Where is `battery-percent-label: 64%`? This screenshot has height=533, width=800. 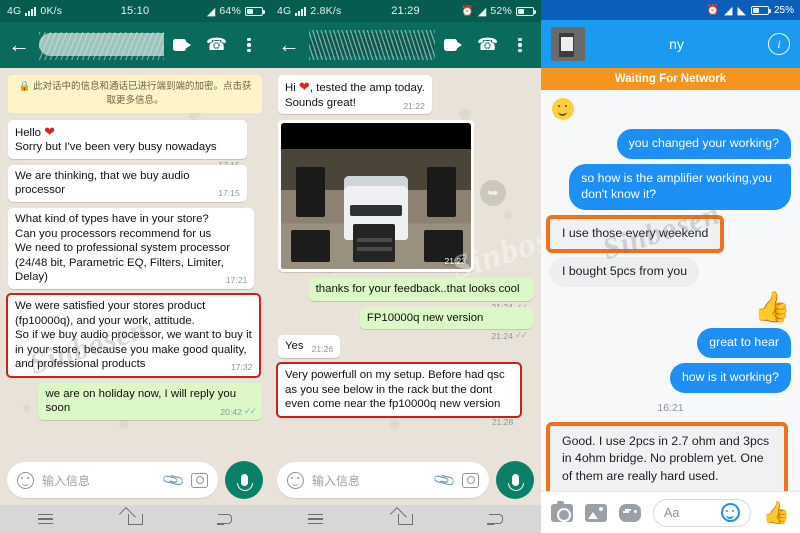 battery-percent-label: 64% is located at coordinates (230, 11).